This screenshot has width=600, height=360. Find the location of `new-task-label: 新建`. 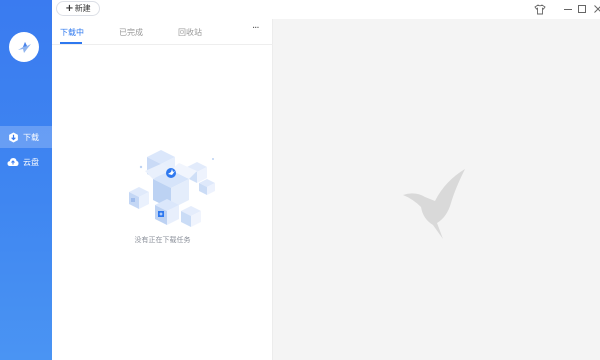

new-task-label: 新建 is located at coordinates (82, 8).